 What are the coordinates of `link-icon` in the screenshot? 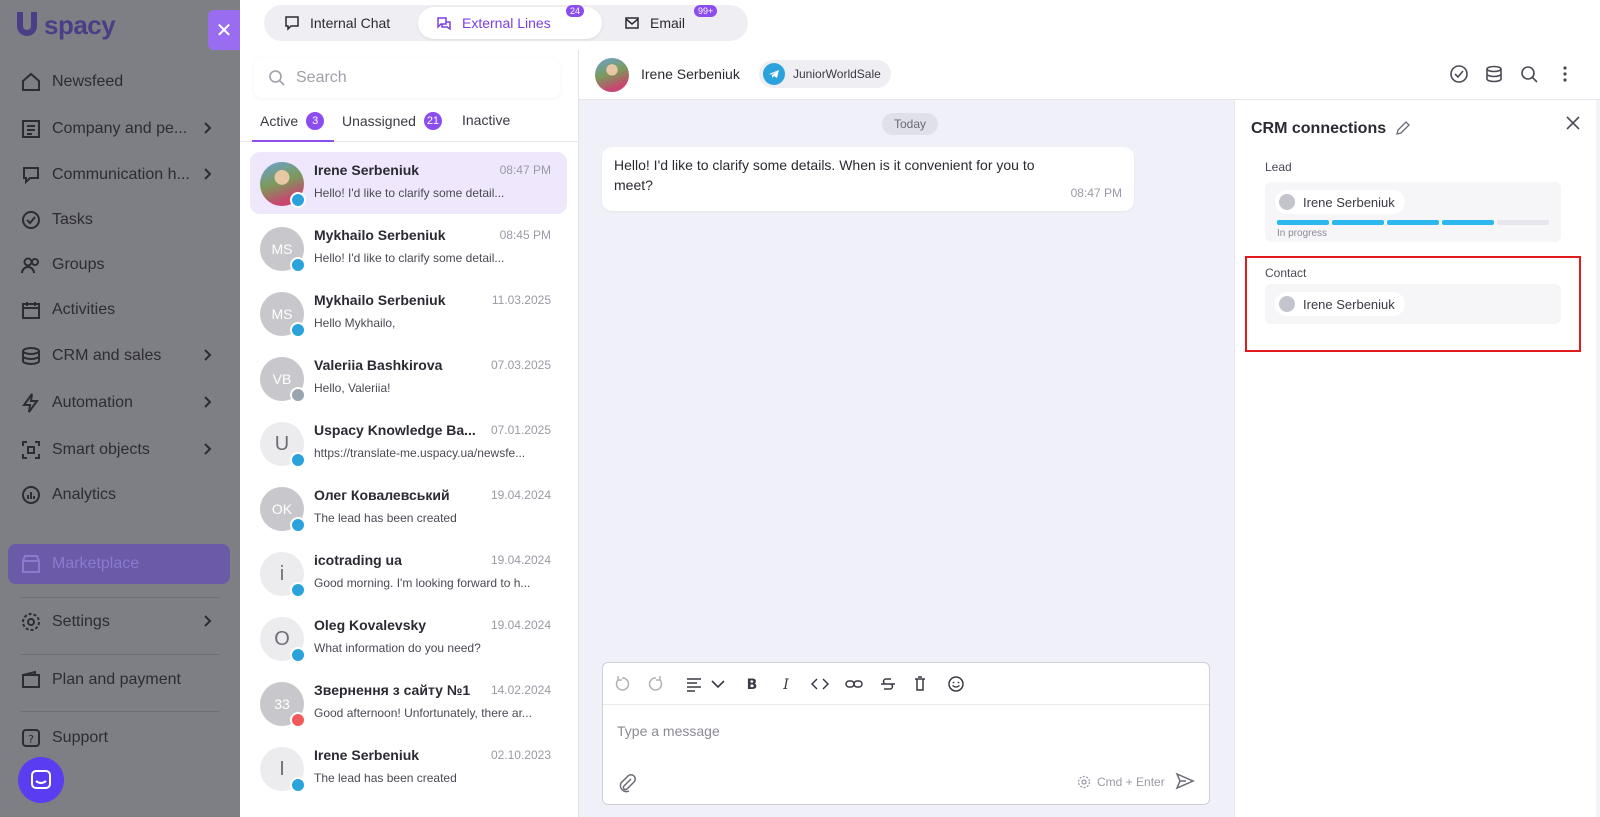 It's located at (854, 684).